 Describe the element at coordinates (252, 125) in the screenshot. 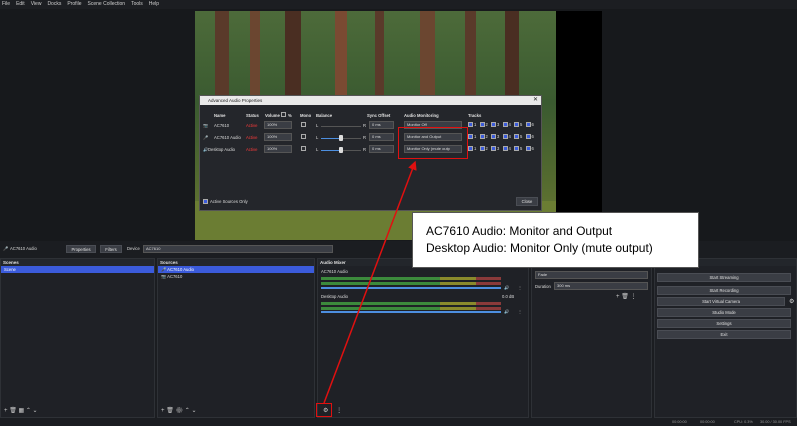

I see `row-status: Active` at that location.